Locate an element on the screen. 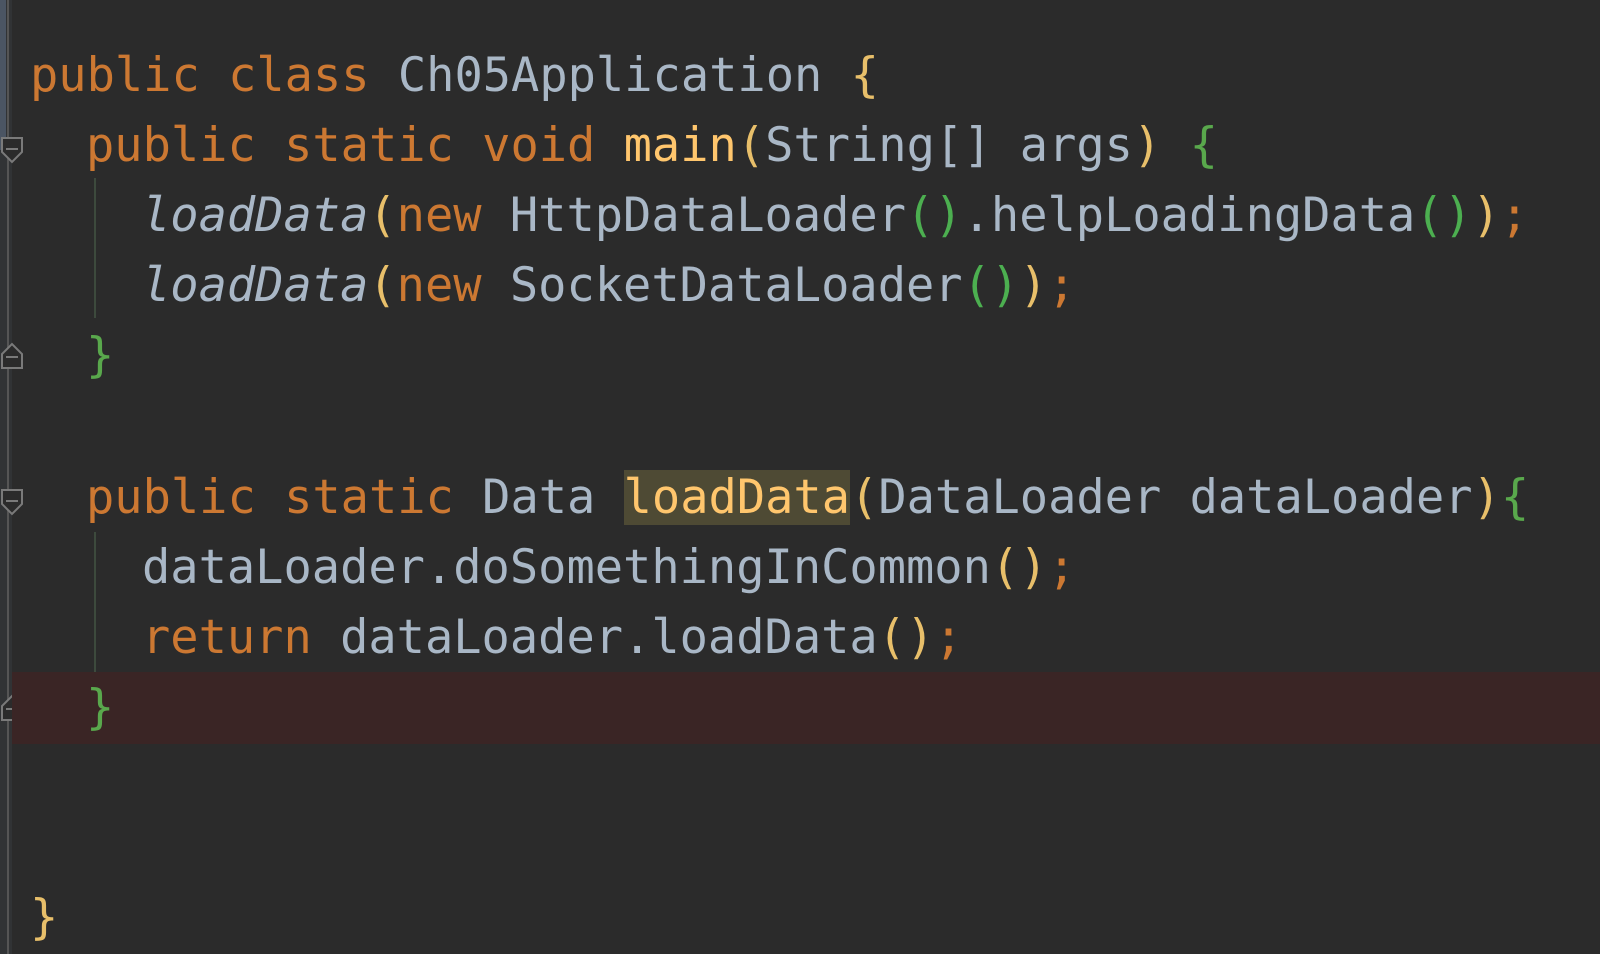 This screenshot has width=1600, height=954. class-name: Ch05Application is located at coordinates (610, 75).